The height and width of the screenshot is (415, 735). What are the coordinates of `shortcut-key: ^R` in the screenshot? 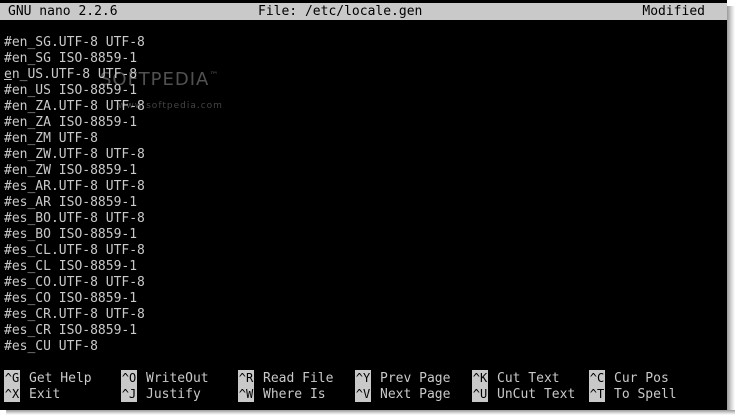 It's located at (246, 378).